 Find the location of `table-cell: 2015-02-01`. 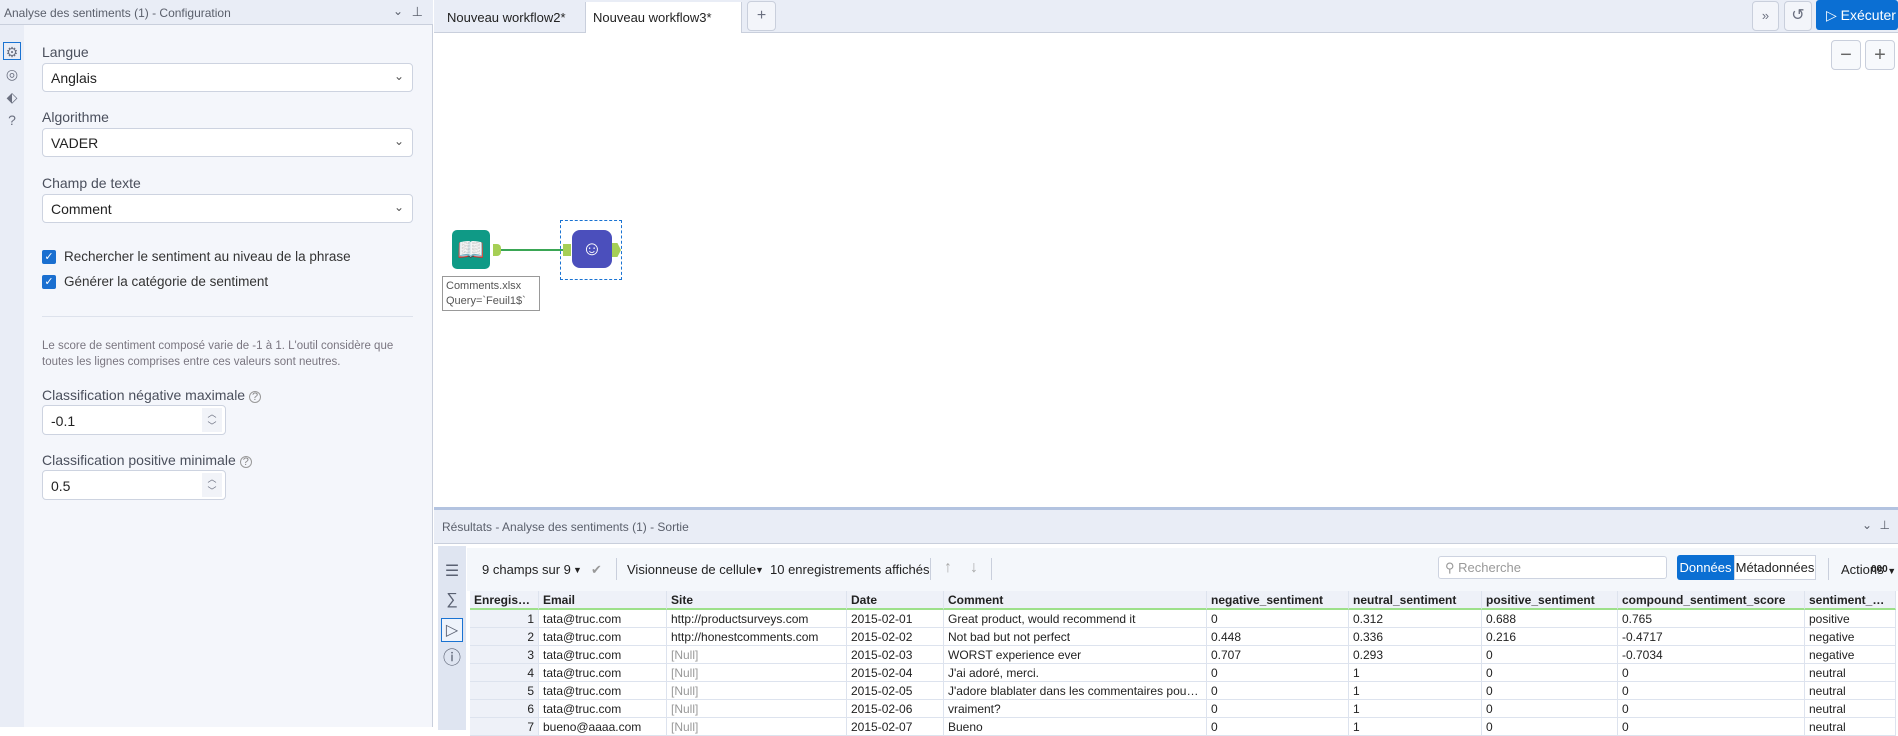

table-cell: 2015-02-01 is located at coordinates (895, 618).